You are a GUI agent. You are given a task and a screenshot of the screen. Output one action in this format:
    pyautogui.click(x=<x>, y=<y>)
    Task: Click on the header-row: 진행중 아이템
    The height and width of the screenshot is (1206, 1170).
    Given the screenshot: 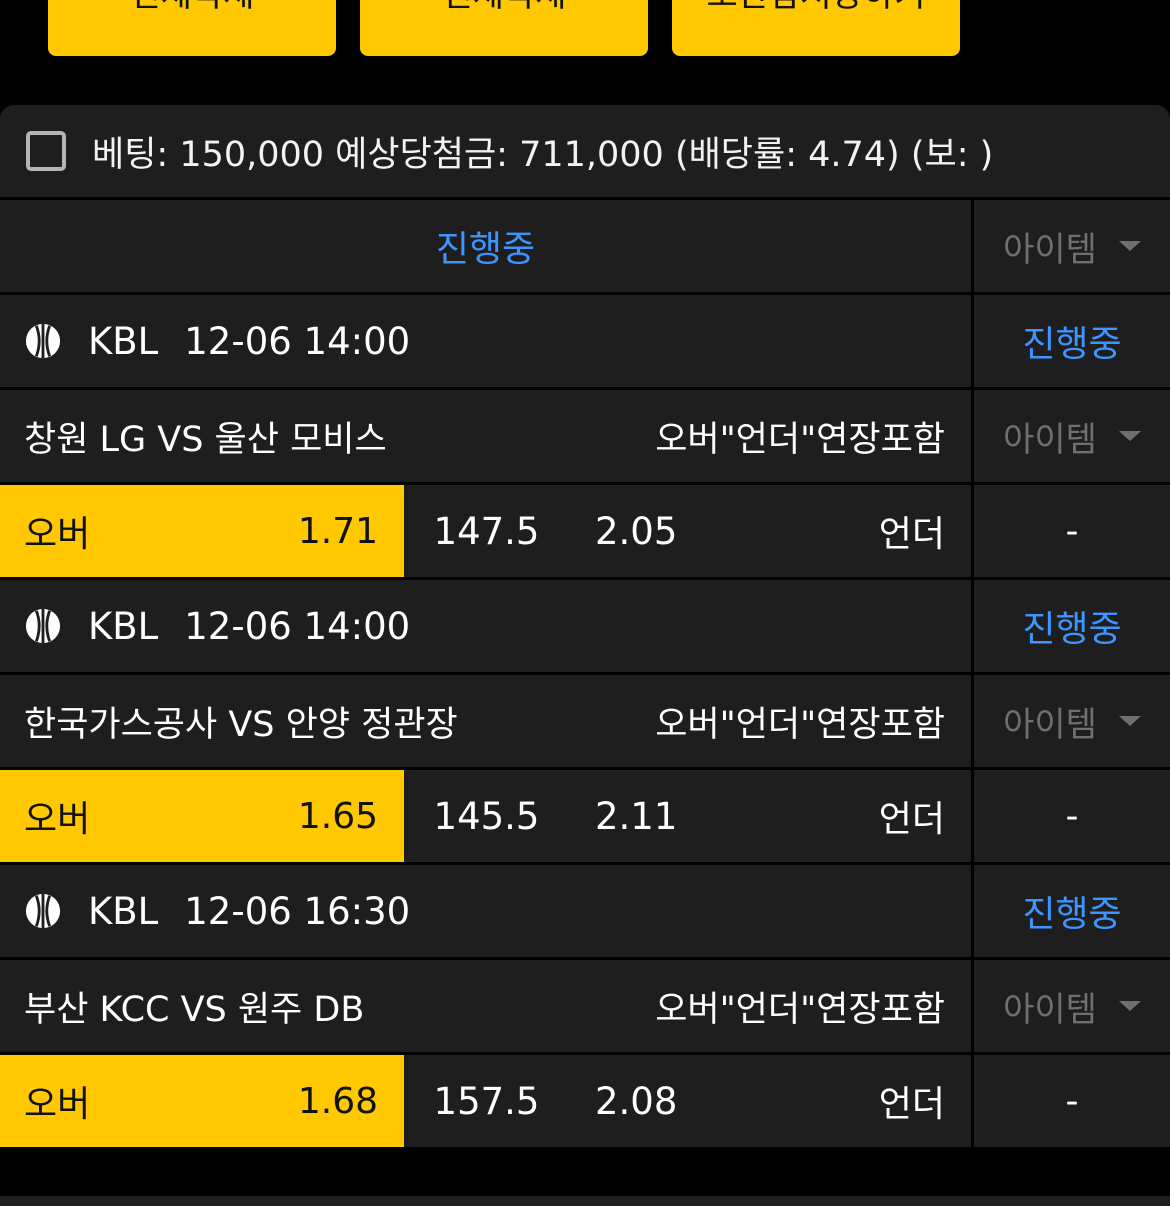 What is the action you would take?
    pyautogui.click(x=585, y=247)
    